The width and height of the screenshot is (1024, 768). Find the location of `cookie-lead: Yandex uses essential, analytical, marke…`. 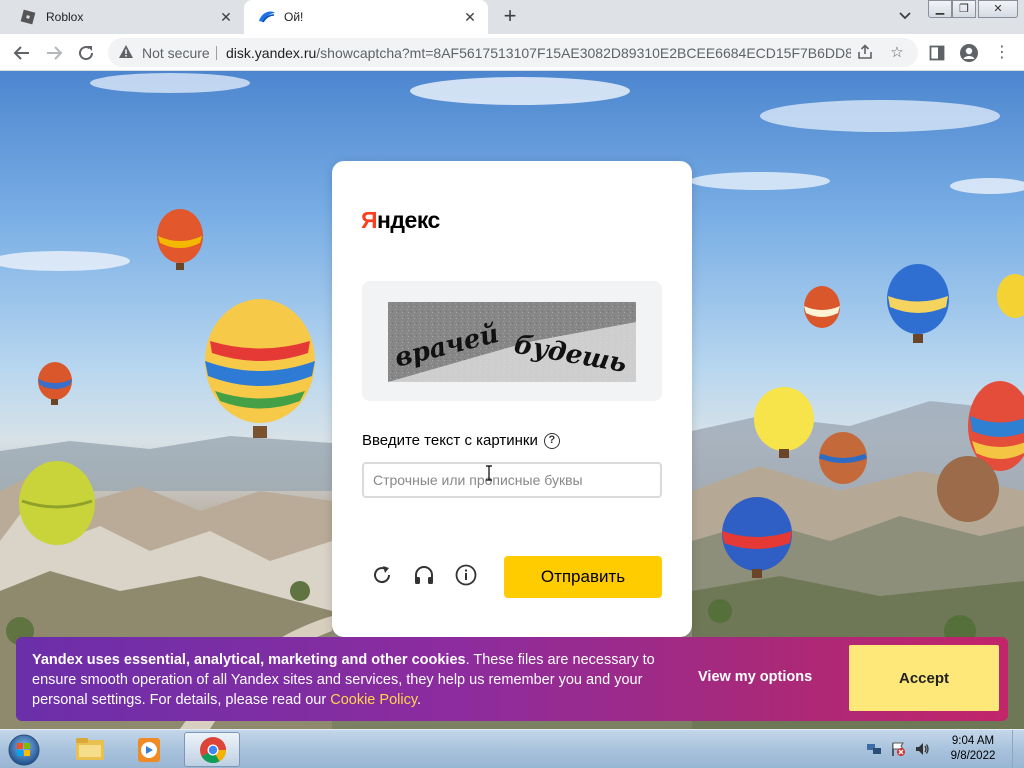

cookie-lead: Yandex uses essential, analytical, marke… is located at coordinates (249, 660).